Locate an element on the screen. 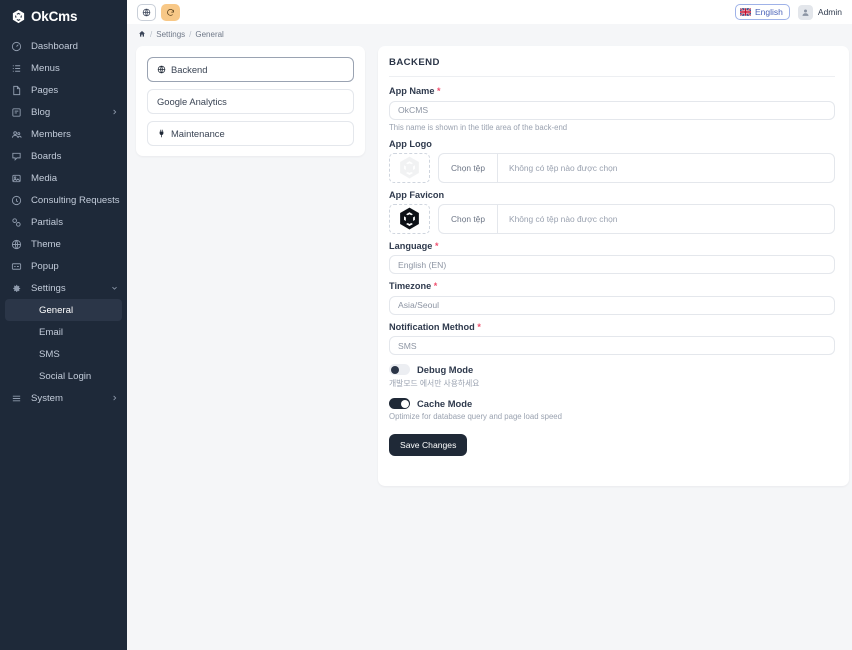  sidebar-subitem-label: General is located at coordinates (56, 310).